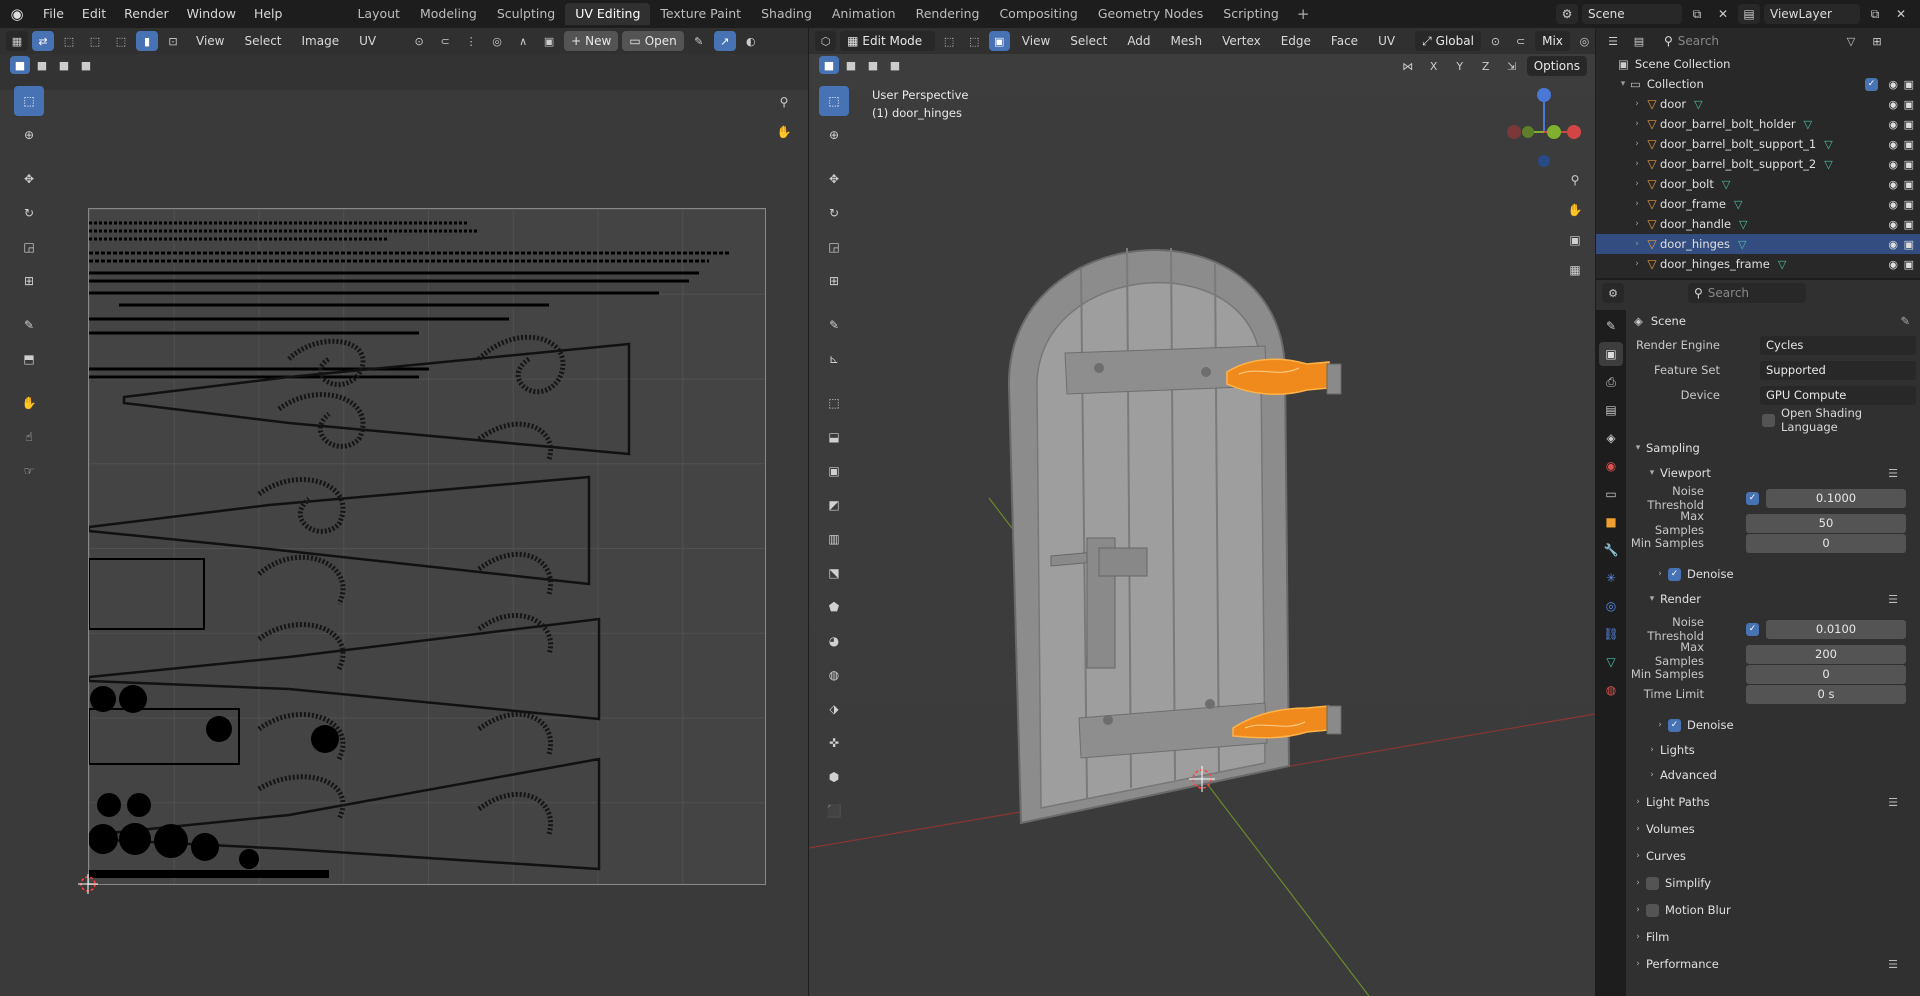  Describe the element at coordinates (1838, 370) in the screenshot. I see `feature-set-select: Supported` at that location.